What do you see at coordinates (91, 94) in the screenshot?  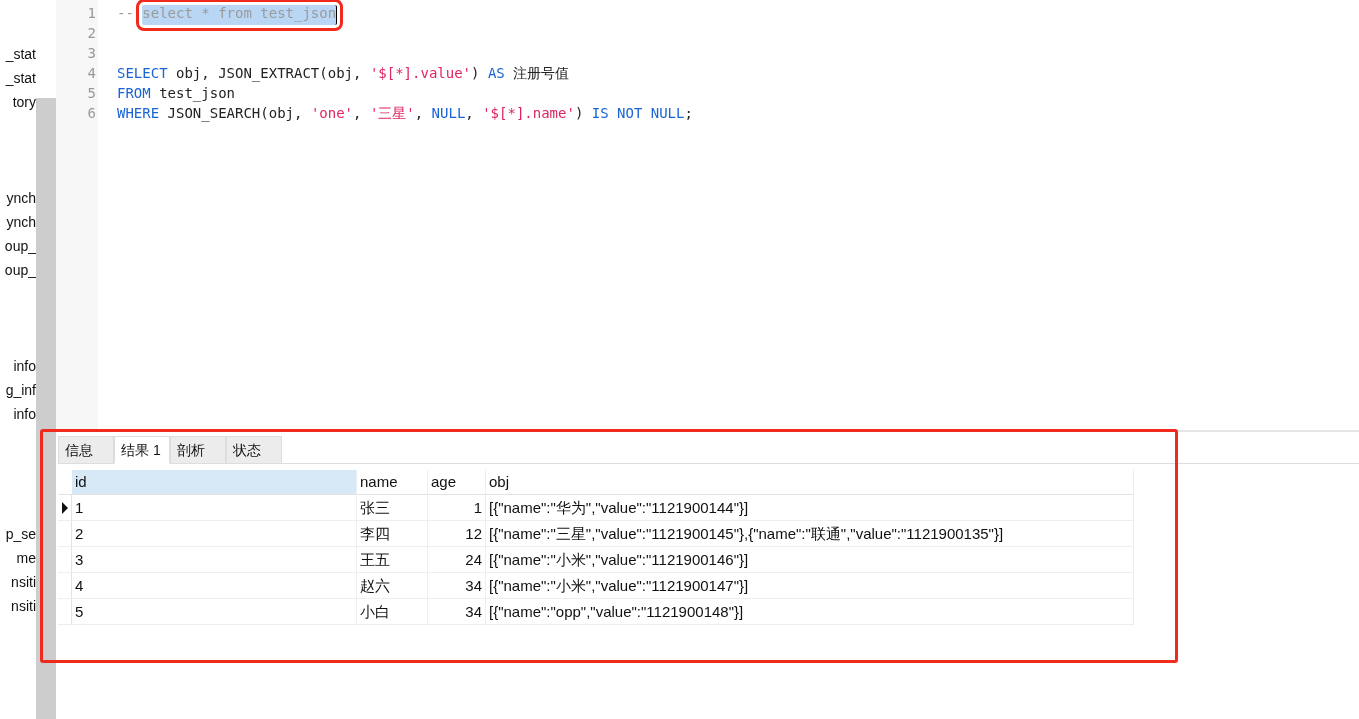 I see `line-number: 5` at bounding box center [91, 94].